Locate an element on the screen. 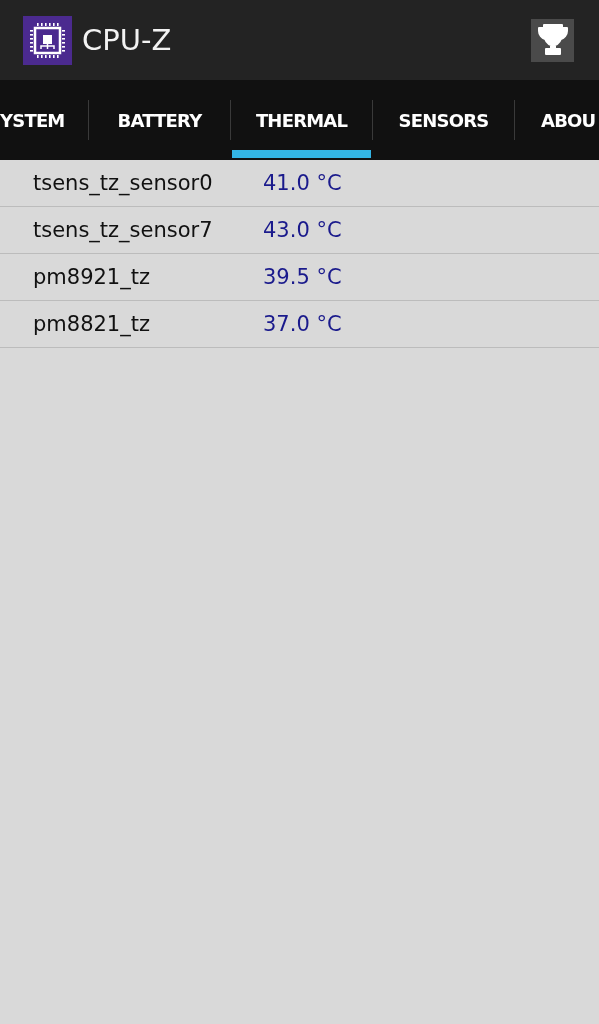 This screenshot has height=1024, width=599. temperature-value: 41.0 °C is located at coordinates (302, 183).